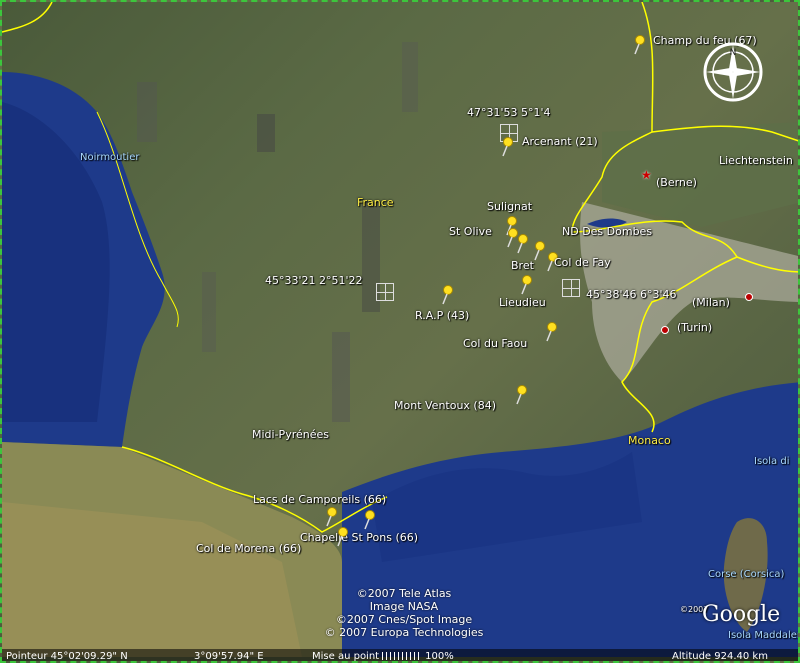 This screenshot has width=800, height=663. I want to click on place-monaco: Monaco, so click(649, 440).